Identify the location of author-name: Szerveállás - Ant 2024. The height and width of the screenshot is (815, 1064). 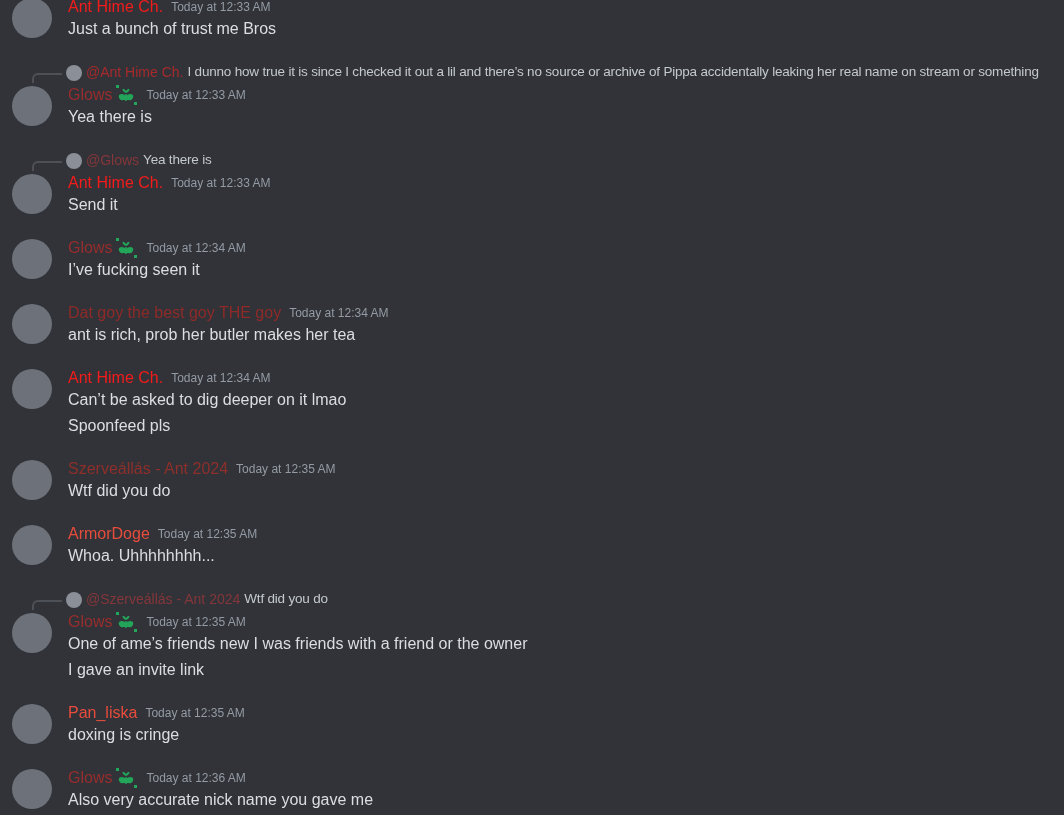
(148, 469).